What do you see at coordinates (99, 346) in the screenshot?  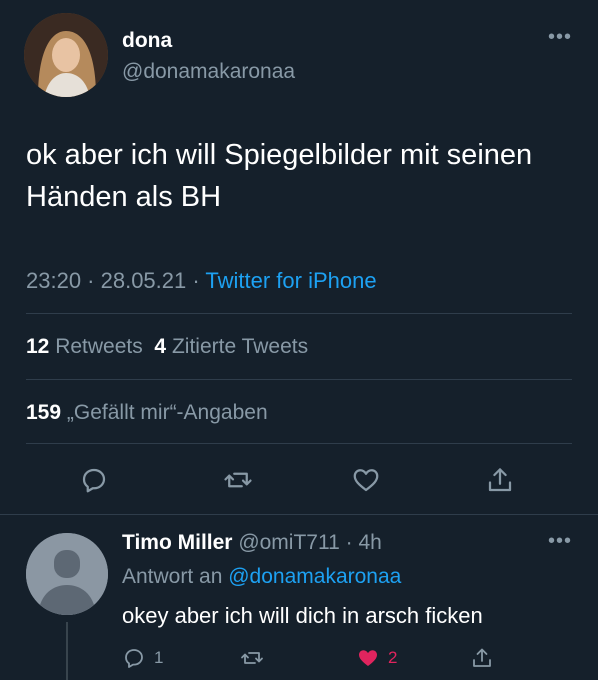 I see `retweets-label: Retweets` at bounding box center [99, 346].